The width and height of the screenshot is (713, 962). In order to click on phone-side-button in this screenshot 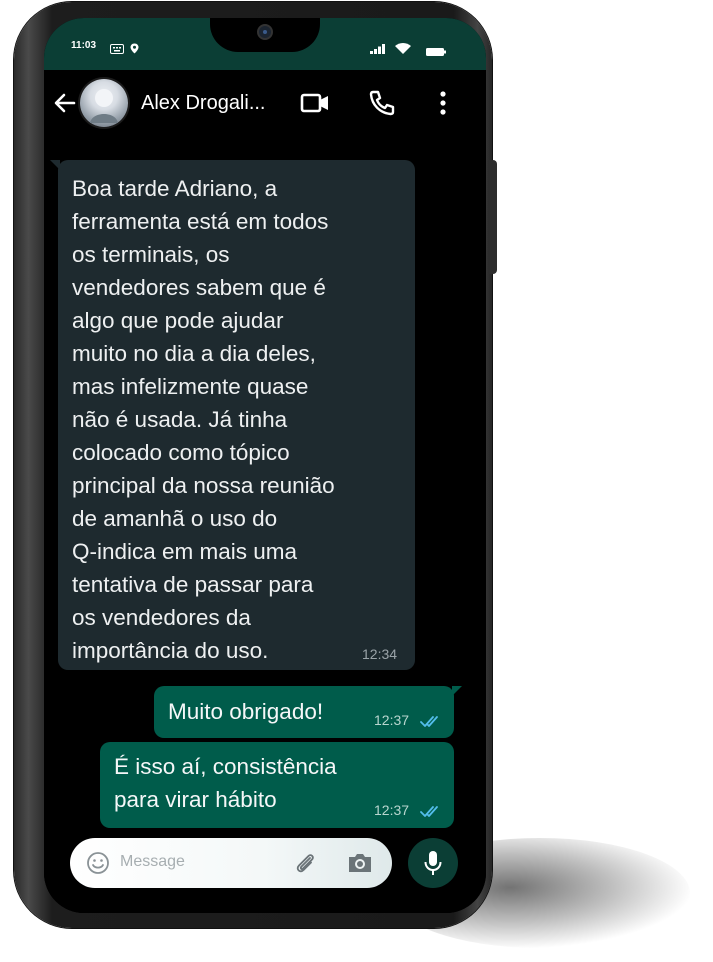, I will do `click(492, 217)`.